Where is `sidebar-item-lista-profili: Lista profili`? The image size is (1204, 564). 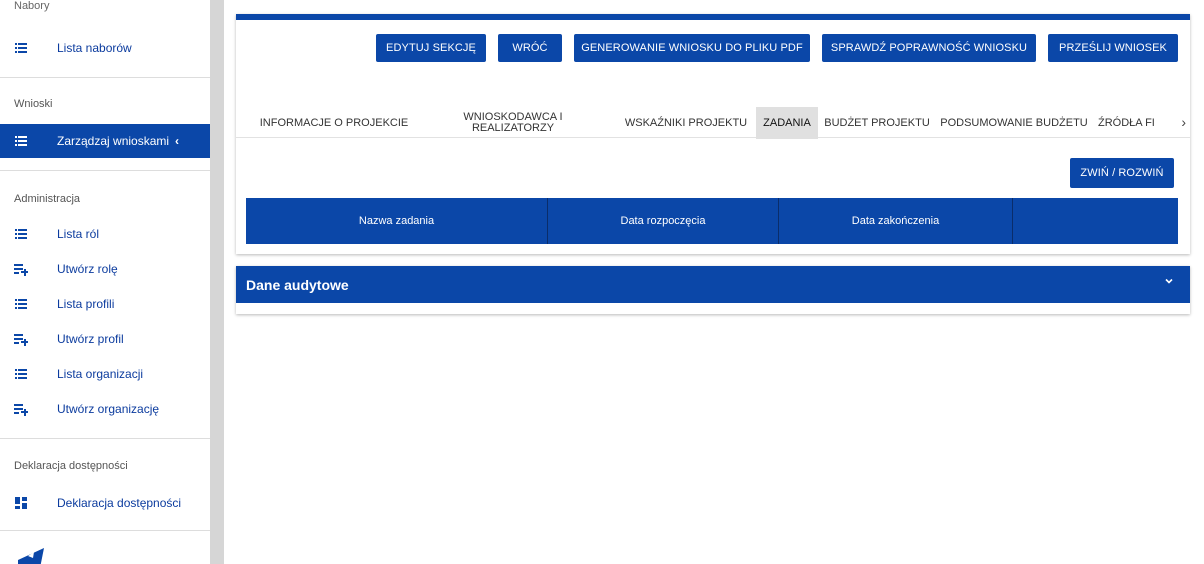
sidebar-item-lista-profili: Lista profili is located at coordinates (105, 304).